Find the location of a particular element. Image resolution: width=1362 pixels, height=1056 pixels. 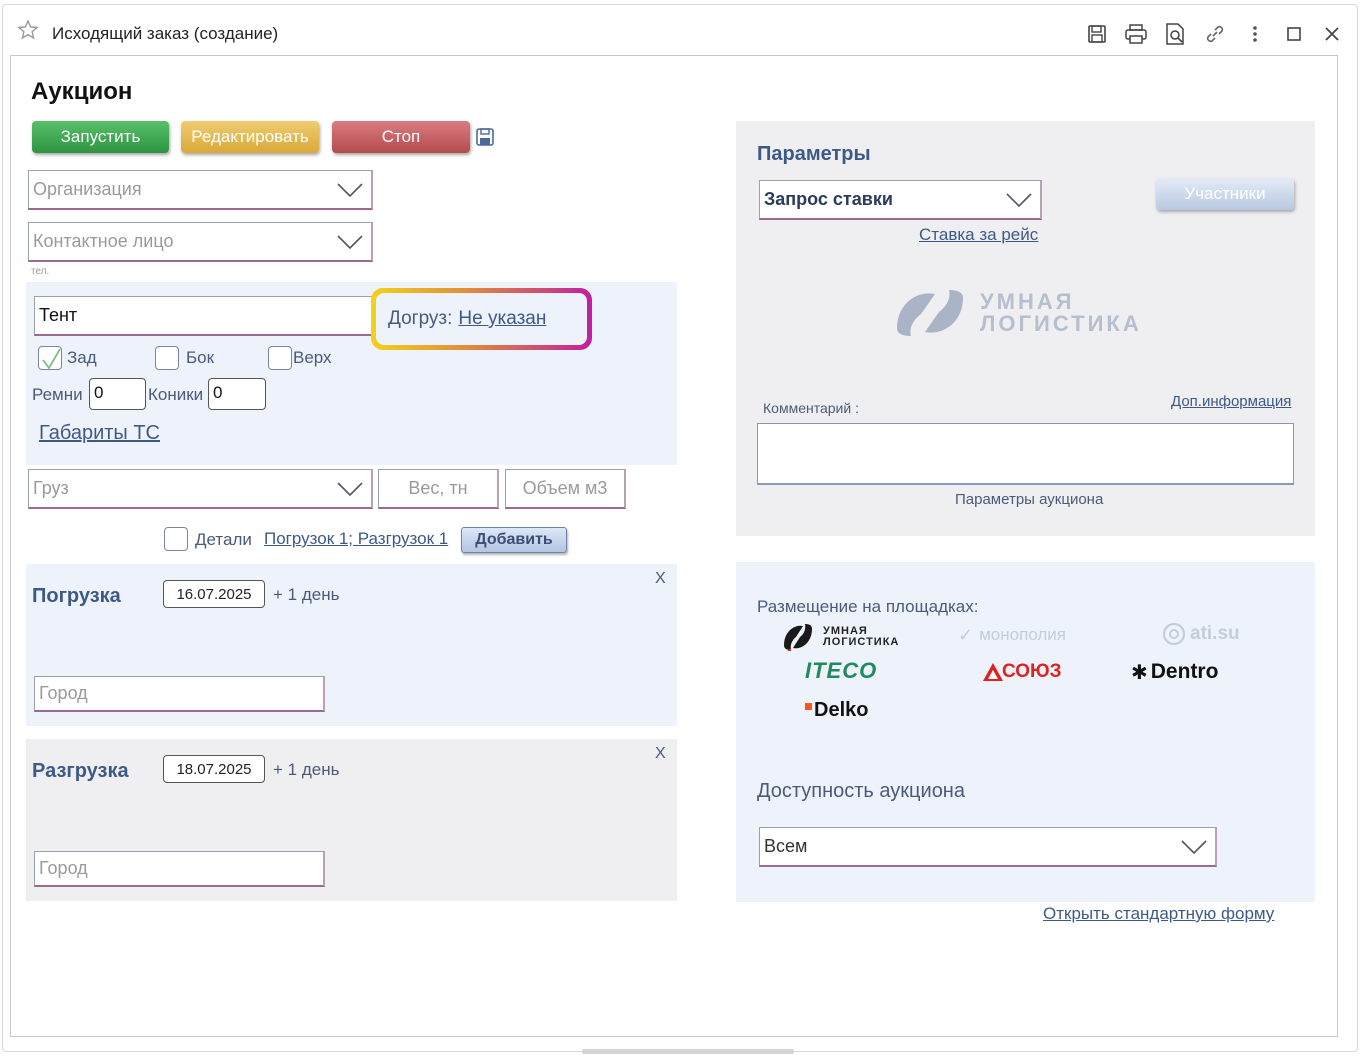

rear-checkbox is located at coordinates (50, 358).